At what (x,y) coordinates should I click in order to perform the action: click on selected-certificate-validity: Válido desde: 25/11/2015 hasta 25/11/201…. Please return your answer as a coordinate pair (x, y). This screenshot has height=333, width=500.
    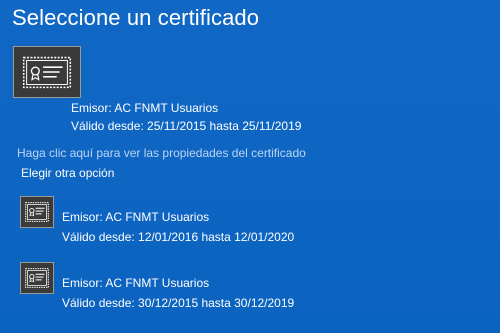
    Looking at the image, I should click on (186, 126).